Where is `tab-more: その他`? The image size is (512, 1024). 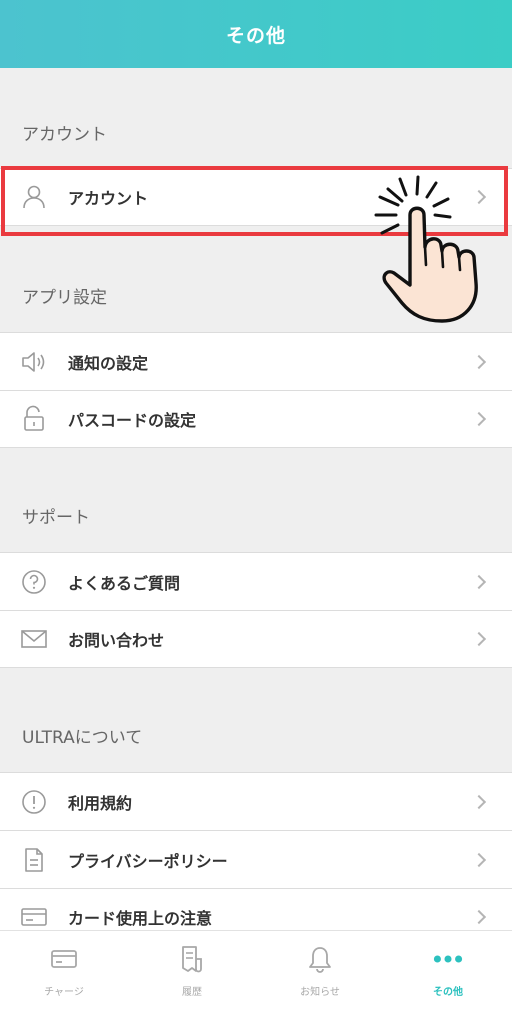 tab-more: その他 is located at coordinates (448, 977).